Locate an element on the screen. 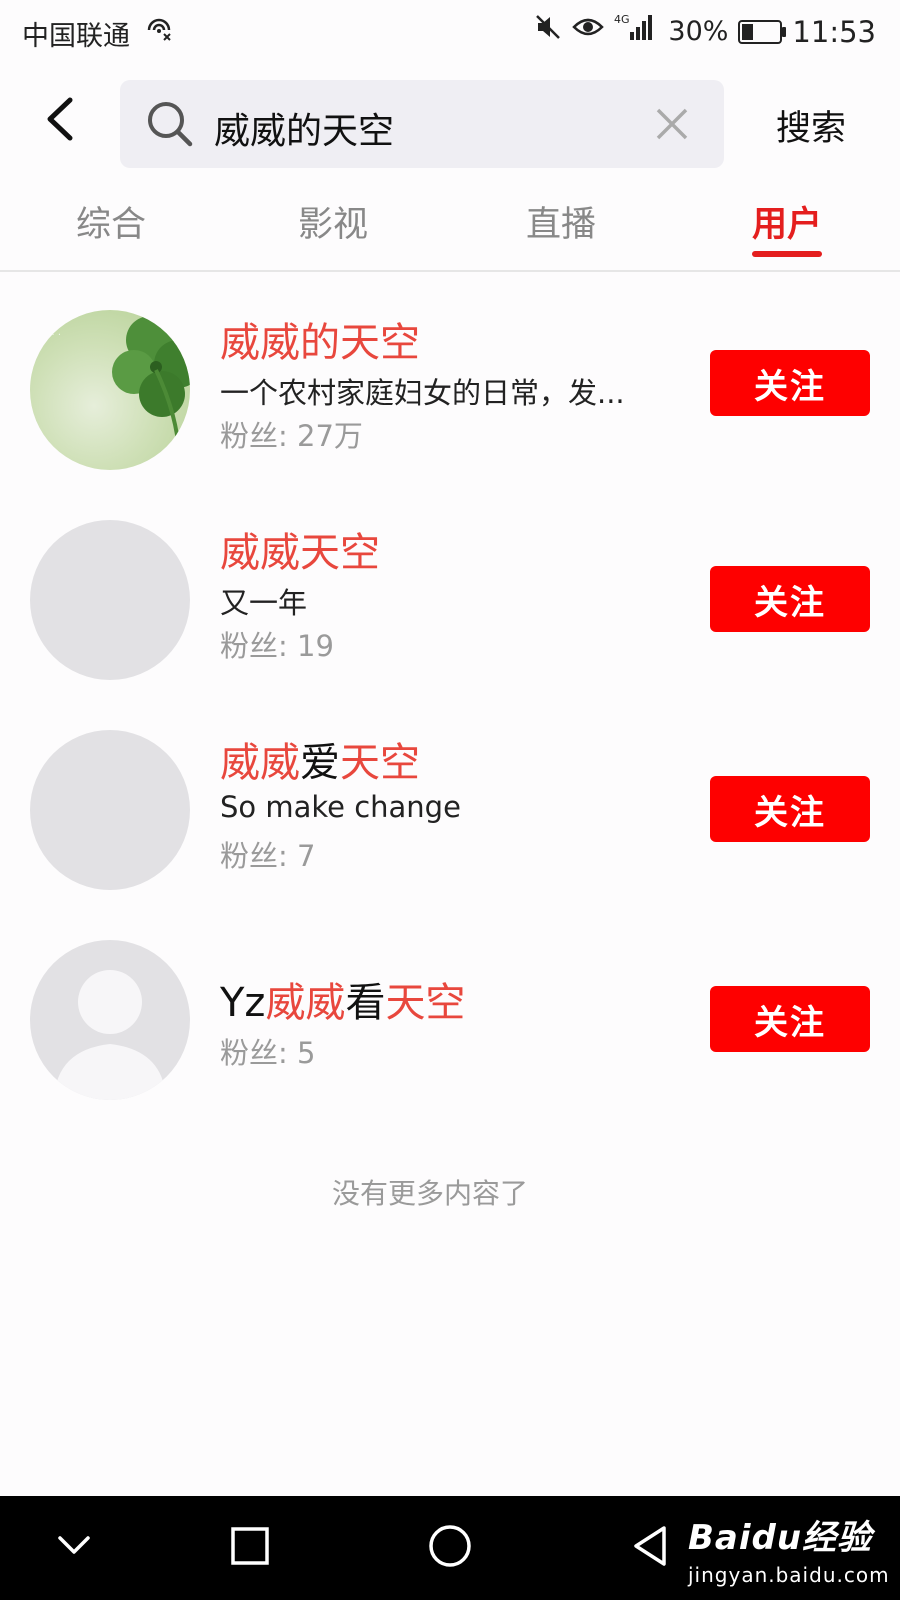 The width and height of the screenshot is (900, 1600). tab-users: 用户 is located at coordinates (787, 221).